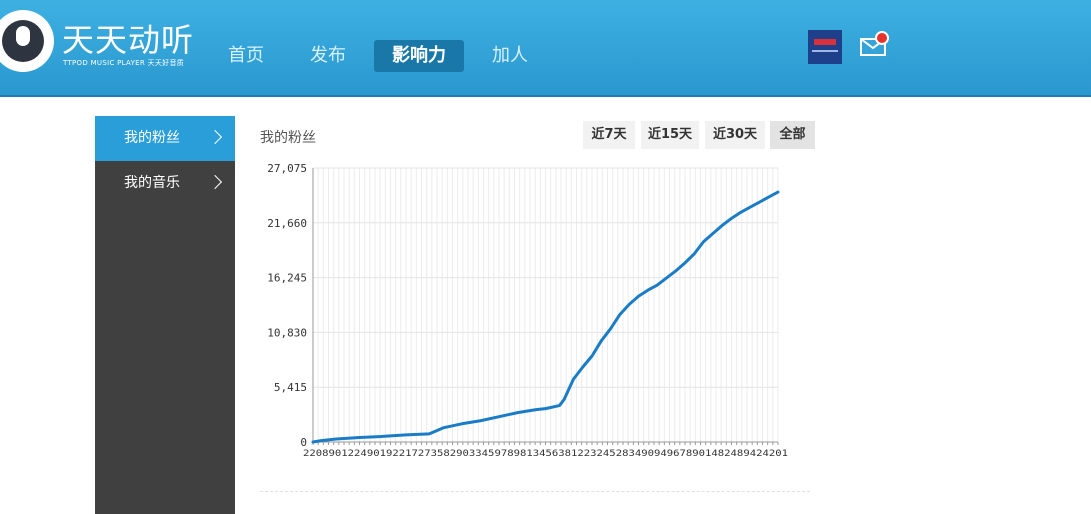  I want to click on nav-item-join: 加人, so click(510, 56).